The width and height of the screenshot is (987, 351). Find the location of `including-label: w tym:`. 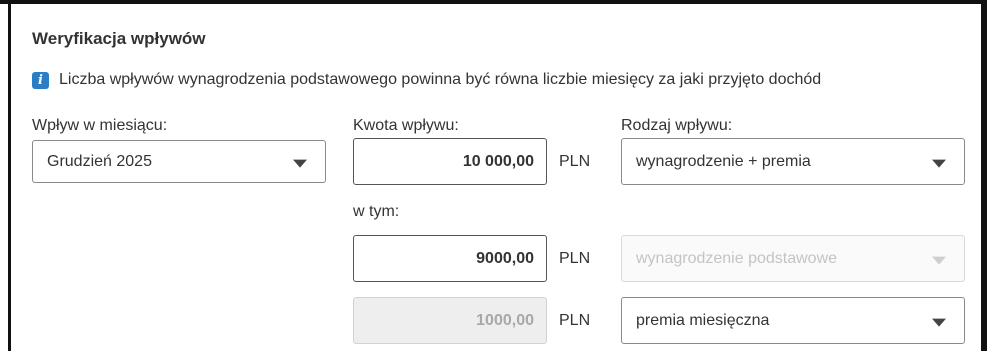

including-label: w tym: is located at coordinates (376, 211).